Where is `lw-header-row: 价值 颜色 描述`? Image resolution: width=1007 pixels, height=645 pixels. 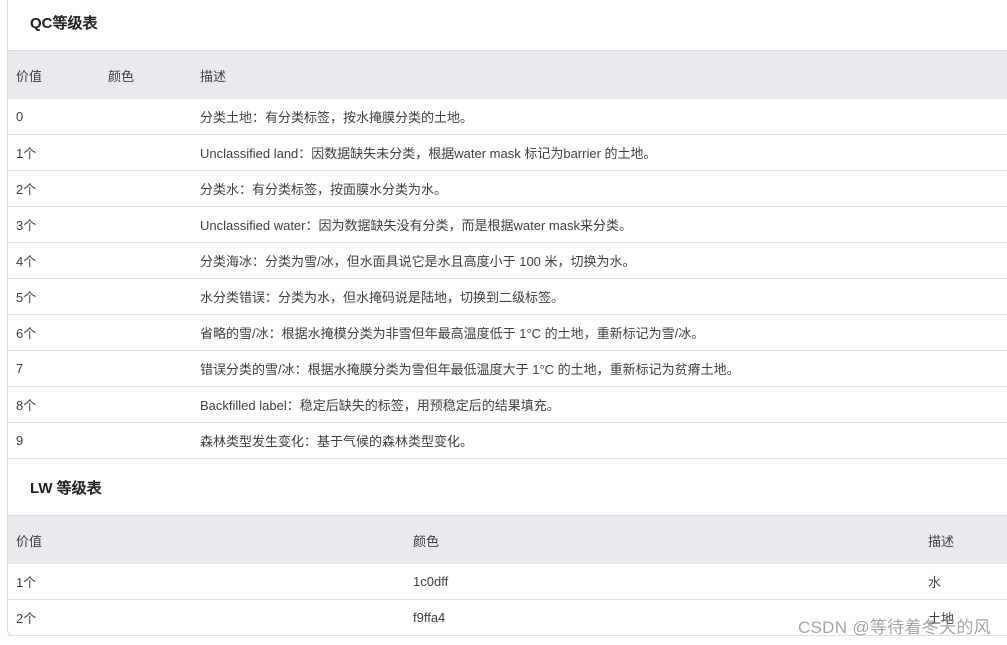
lw-header-row: 价值 颜色 描述 is located at coordinates (507, 539).